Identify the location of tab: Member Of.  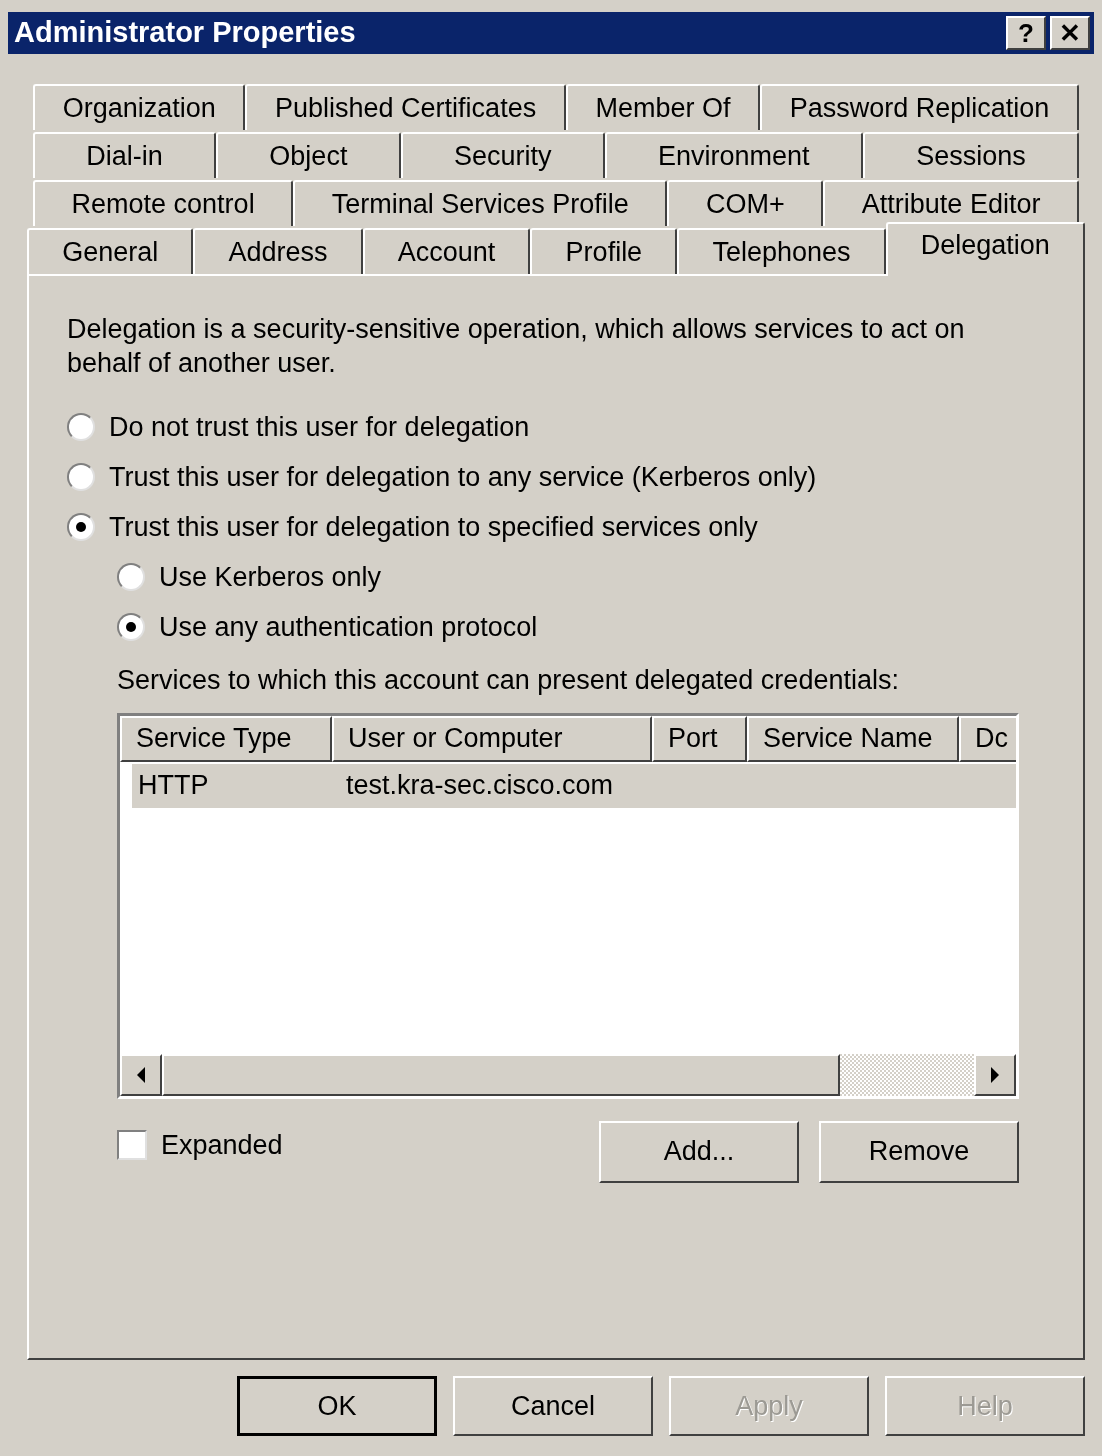
(663, 107).